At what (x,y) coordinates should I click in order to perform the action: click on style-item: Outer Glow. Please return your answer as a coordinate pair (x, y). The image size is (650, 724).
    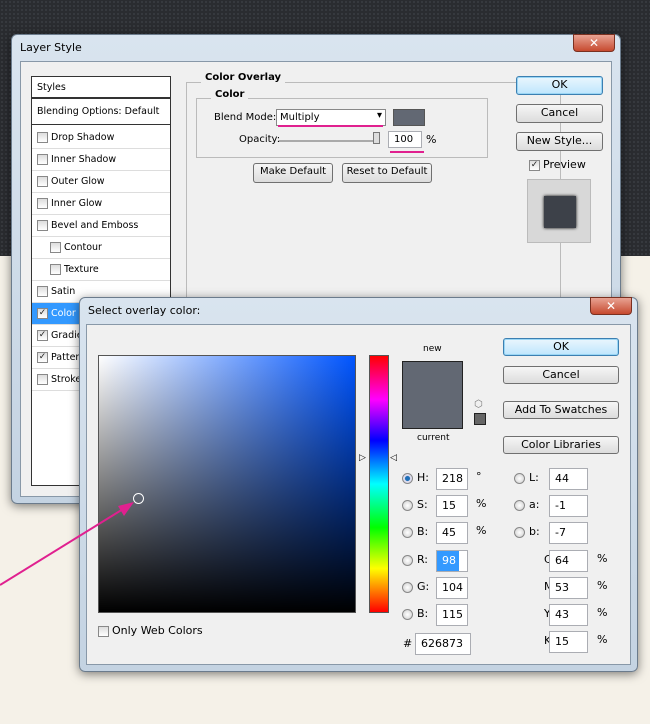
    Looking at the image, I should click on (101, 182).